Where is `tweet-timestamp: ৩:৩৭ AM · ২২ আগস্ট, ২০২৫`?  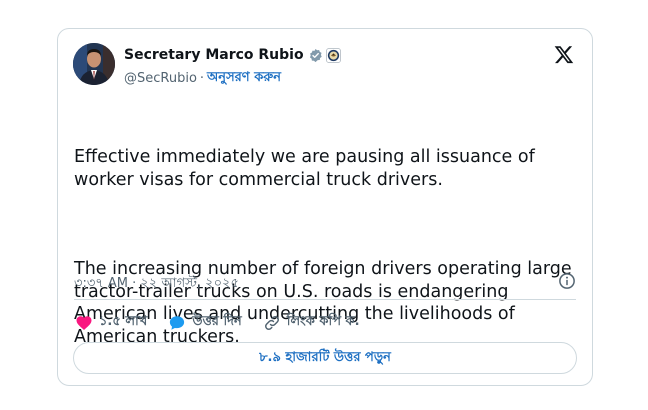 tweet-timestamp: ৩:৩৭ AM · ২২ আগস্ট, ২০২৫ is located at coordinates (156, 284).